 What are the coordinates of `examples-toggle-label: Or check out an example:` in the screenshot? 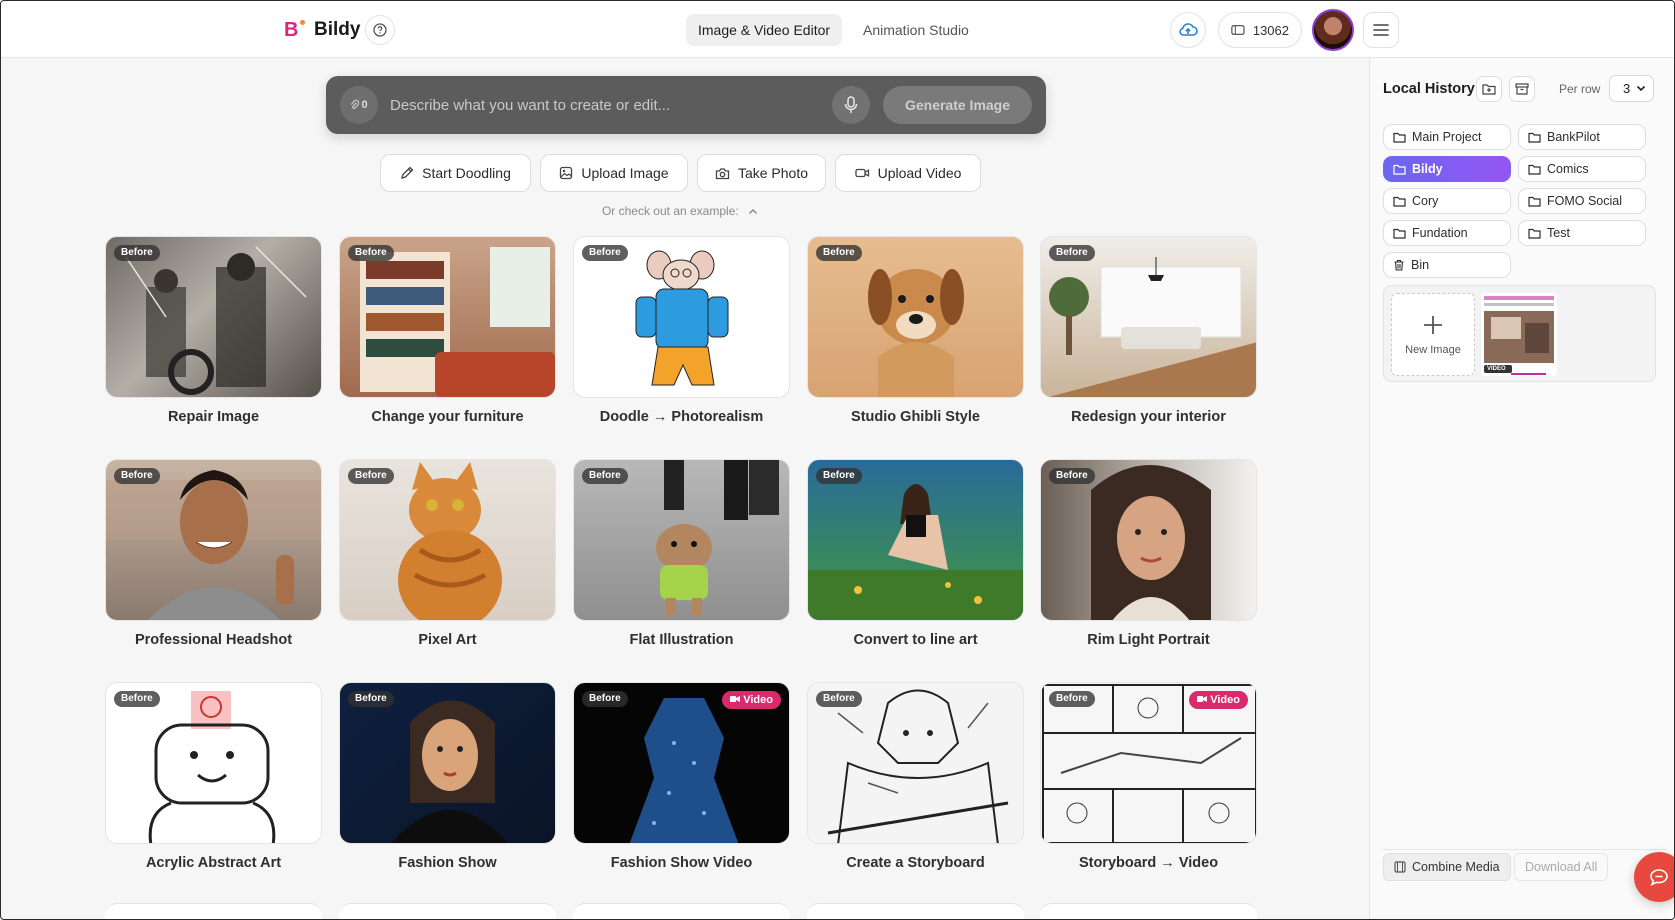 It's located at (670, 211).